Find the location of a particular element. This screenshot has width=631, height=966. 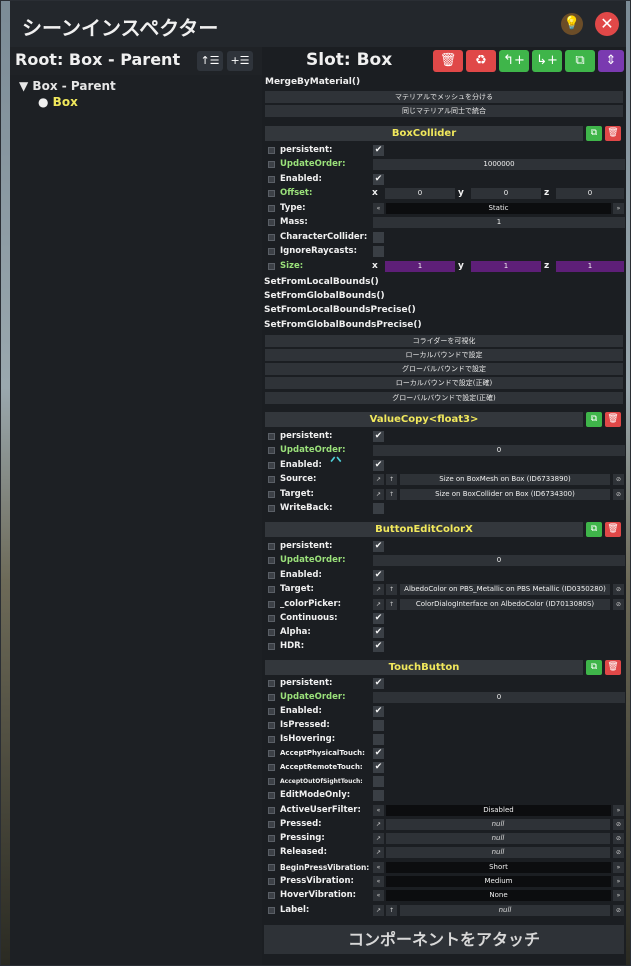

offset-z-input: 0 is located at coordinates (590, 193).